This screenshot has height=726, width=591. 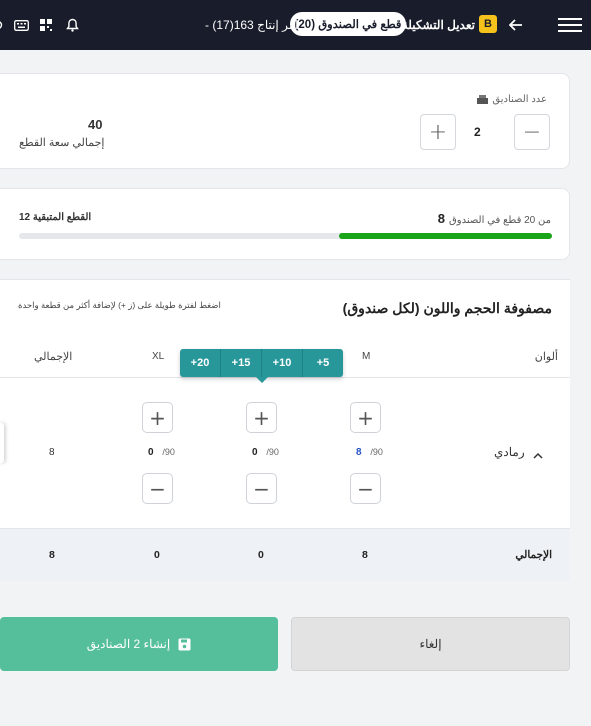 What do you see at coordinates (538, 455) in the screenshot?
I see `collapse-chevron-icon` at bounding box center [538, 455].